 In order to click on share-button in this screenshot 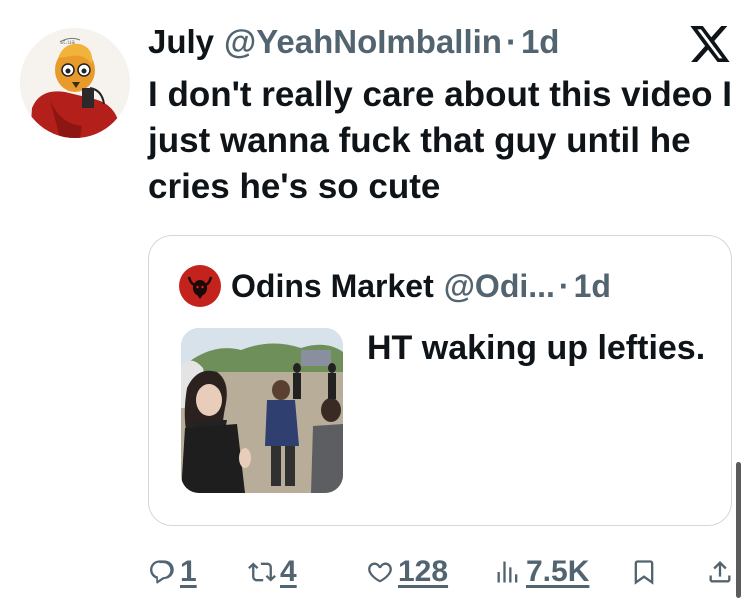, I will do `click(720, 572)`.